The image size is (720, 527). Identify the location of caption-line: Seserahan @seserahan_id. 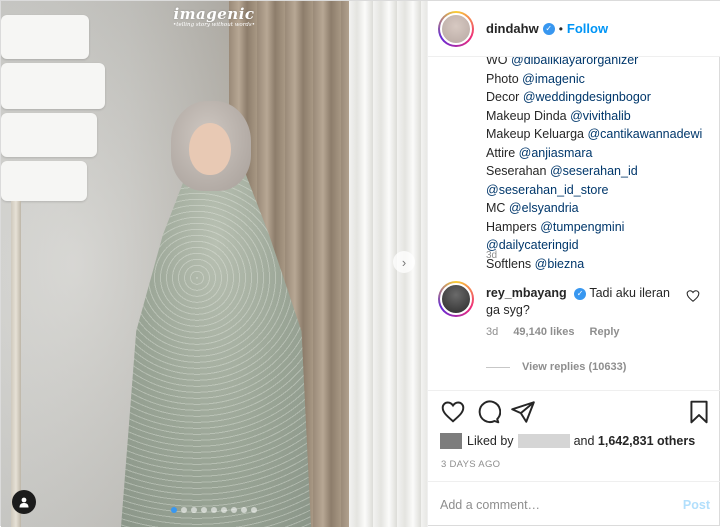
(601, 171).